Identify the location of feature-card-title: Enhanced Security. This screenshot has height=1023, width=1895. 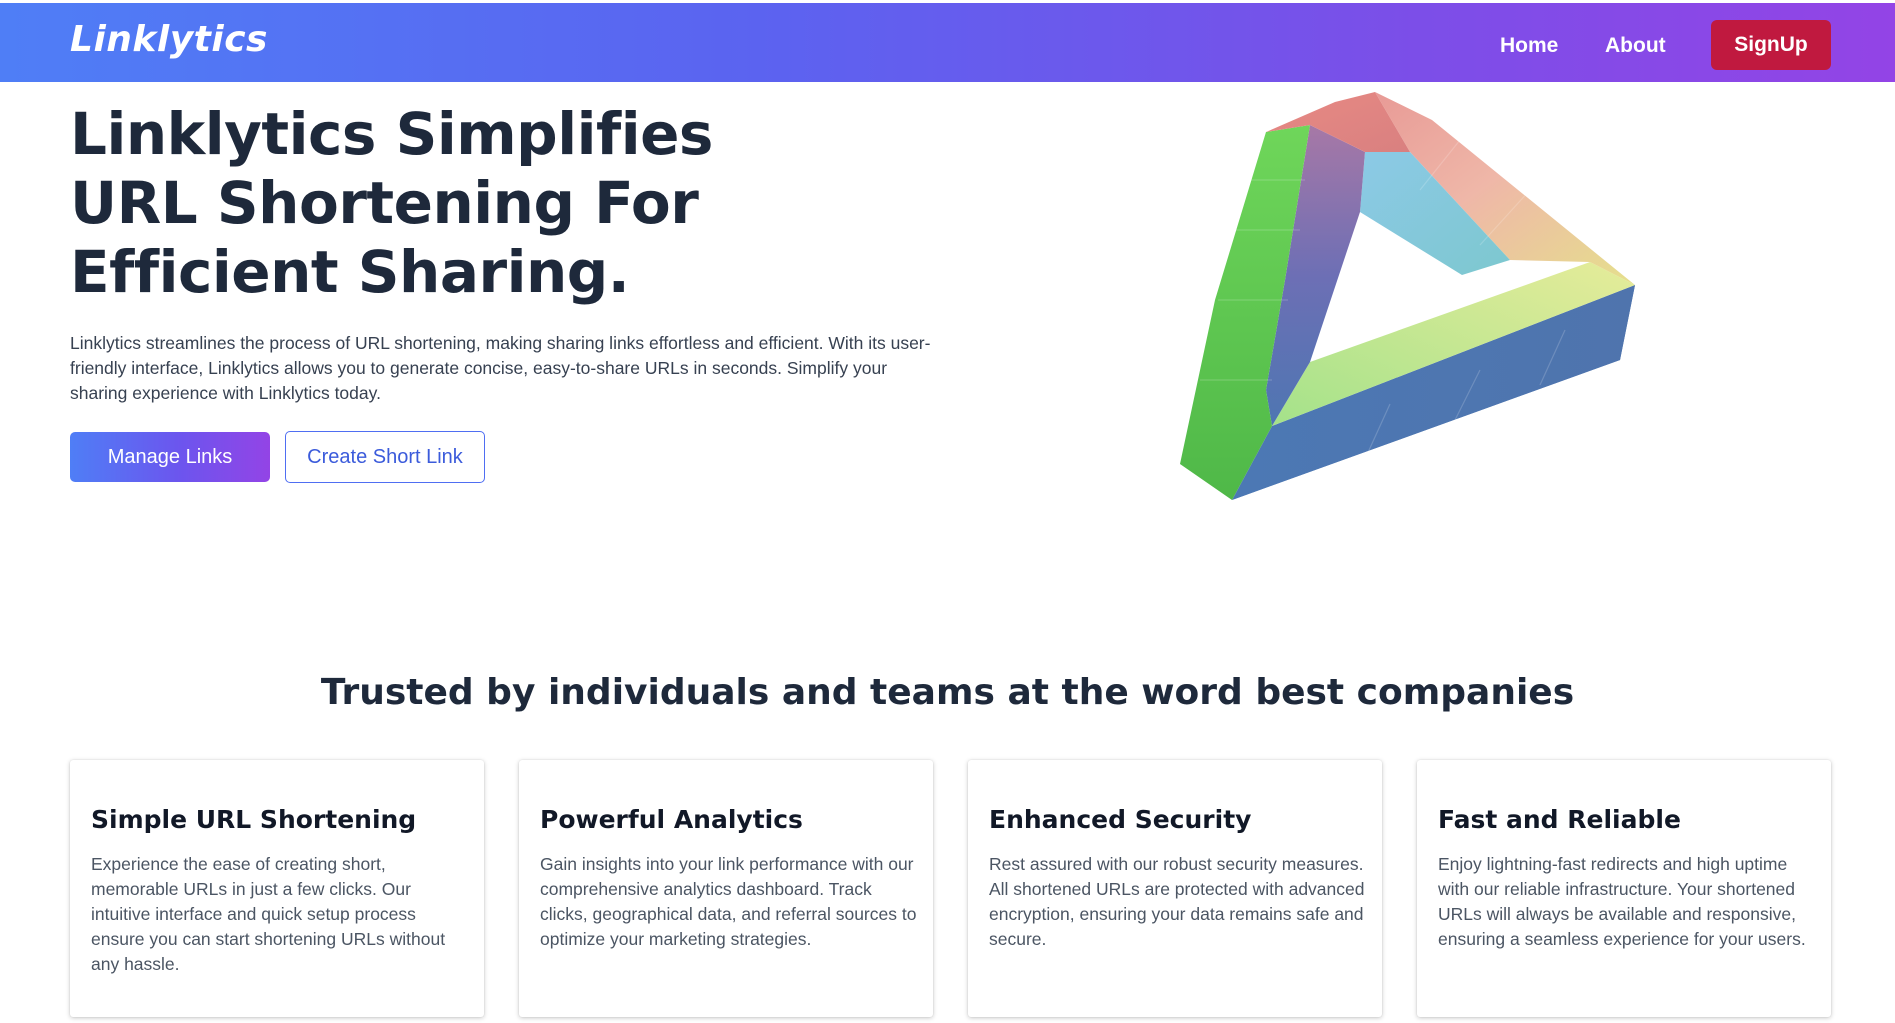
(1120, 819).